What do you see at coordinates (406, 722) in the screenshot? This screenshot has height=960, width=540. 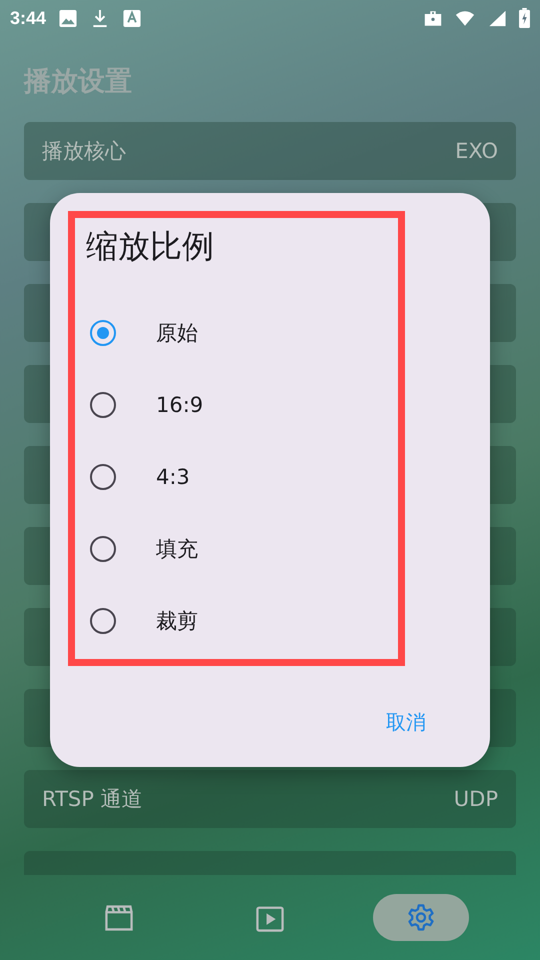 I see `cancel-button: 取消` at bounding box center [406, 722].